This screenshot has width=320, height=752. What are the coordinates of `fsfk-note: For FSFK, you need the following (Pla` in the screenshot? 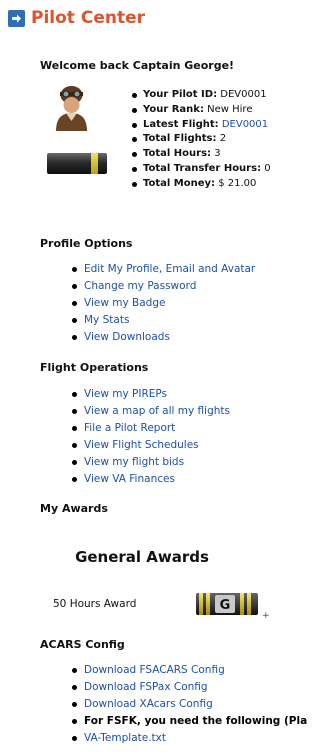 It's located at (196, 721).